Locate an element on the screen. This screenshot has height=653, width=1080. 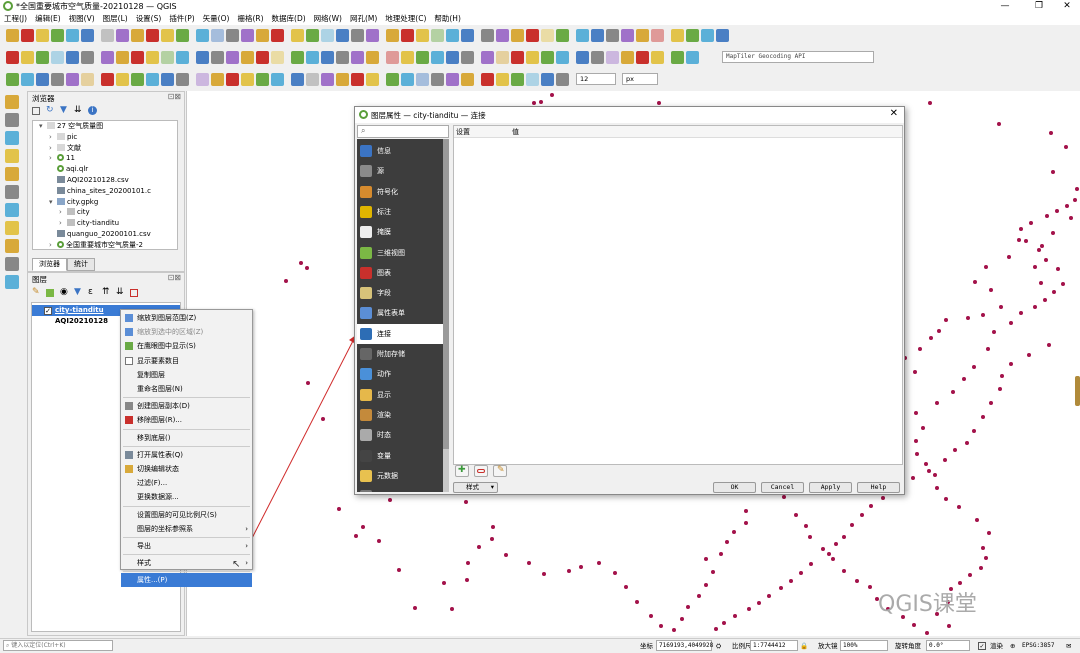
tab-browser: 浏览器 is located at coordinates (49, 264).